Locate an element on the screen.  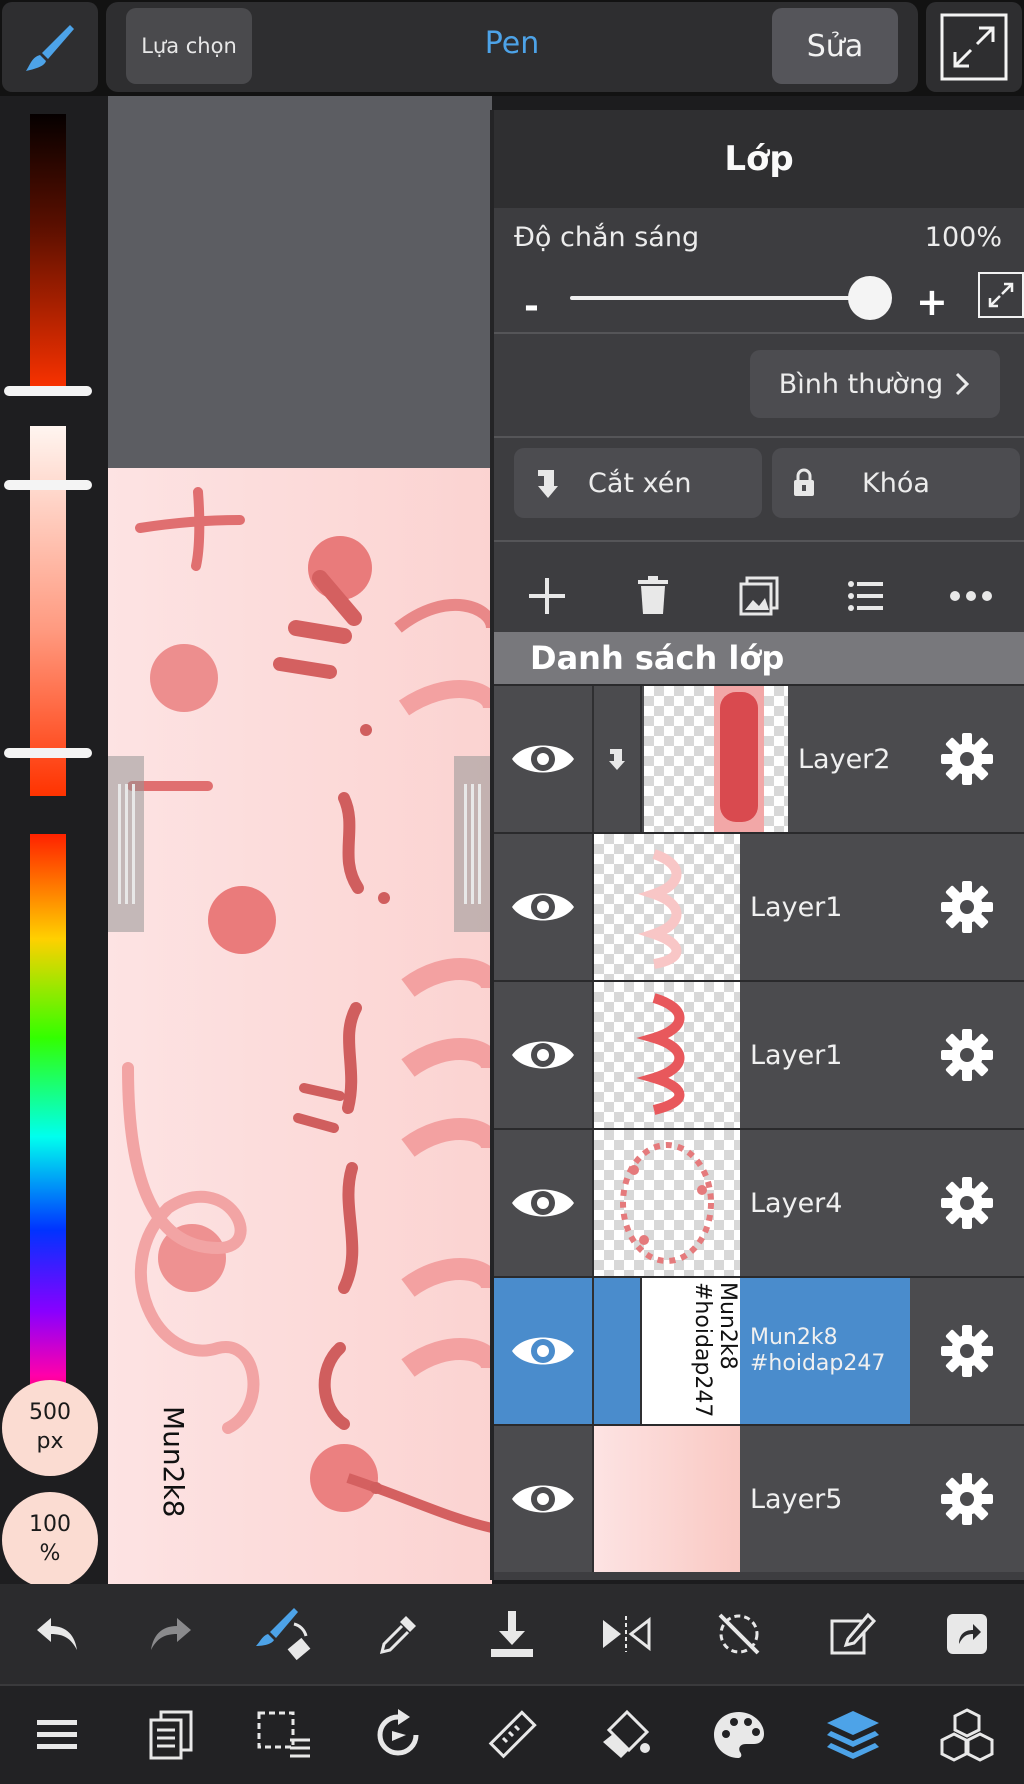
layer-clip-cell is located at coordinates (618, 1351).